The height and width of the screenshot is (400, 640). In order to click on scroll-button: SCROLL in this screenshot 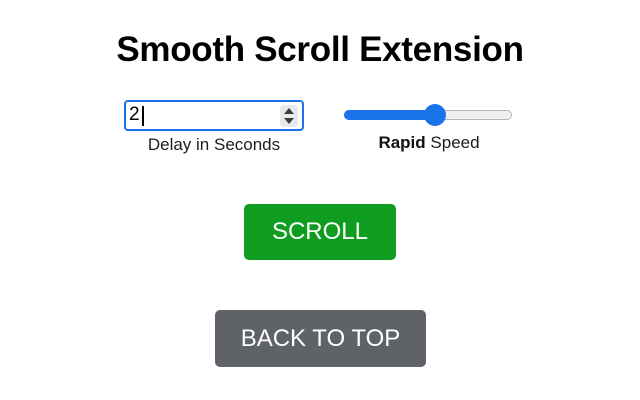, I will do `click(320, 232)`.